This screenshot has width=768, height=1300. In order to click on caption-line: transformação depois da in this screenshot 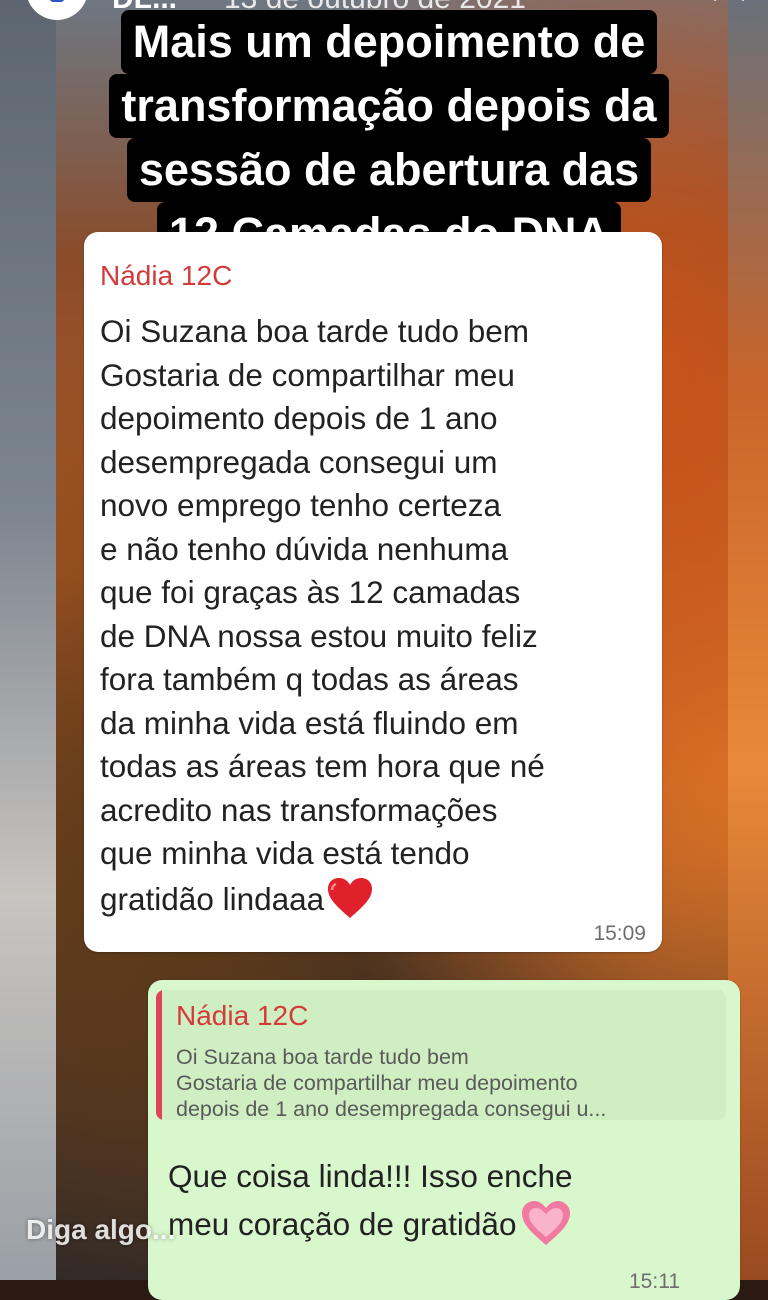, I will do `click(389, 106)`.